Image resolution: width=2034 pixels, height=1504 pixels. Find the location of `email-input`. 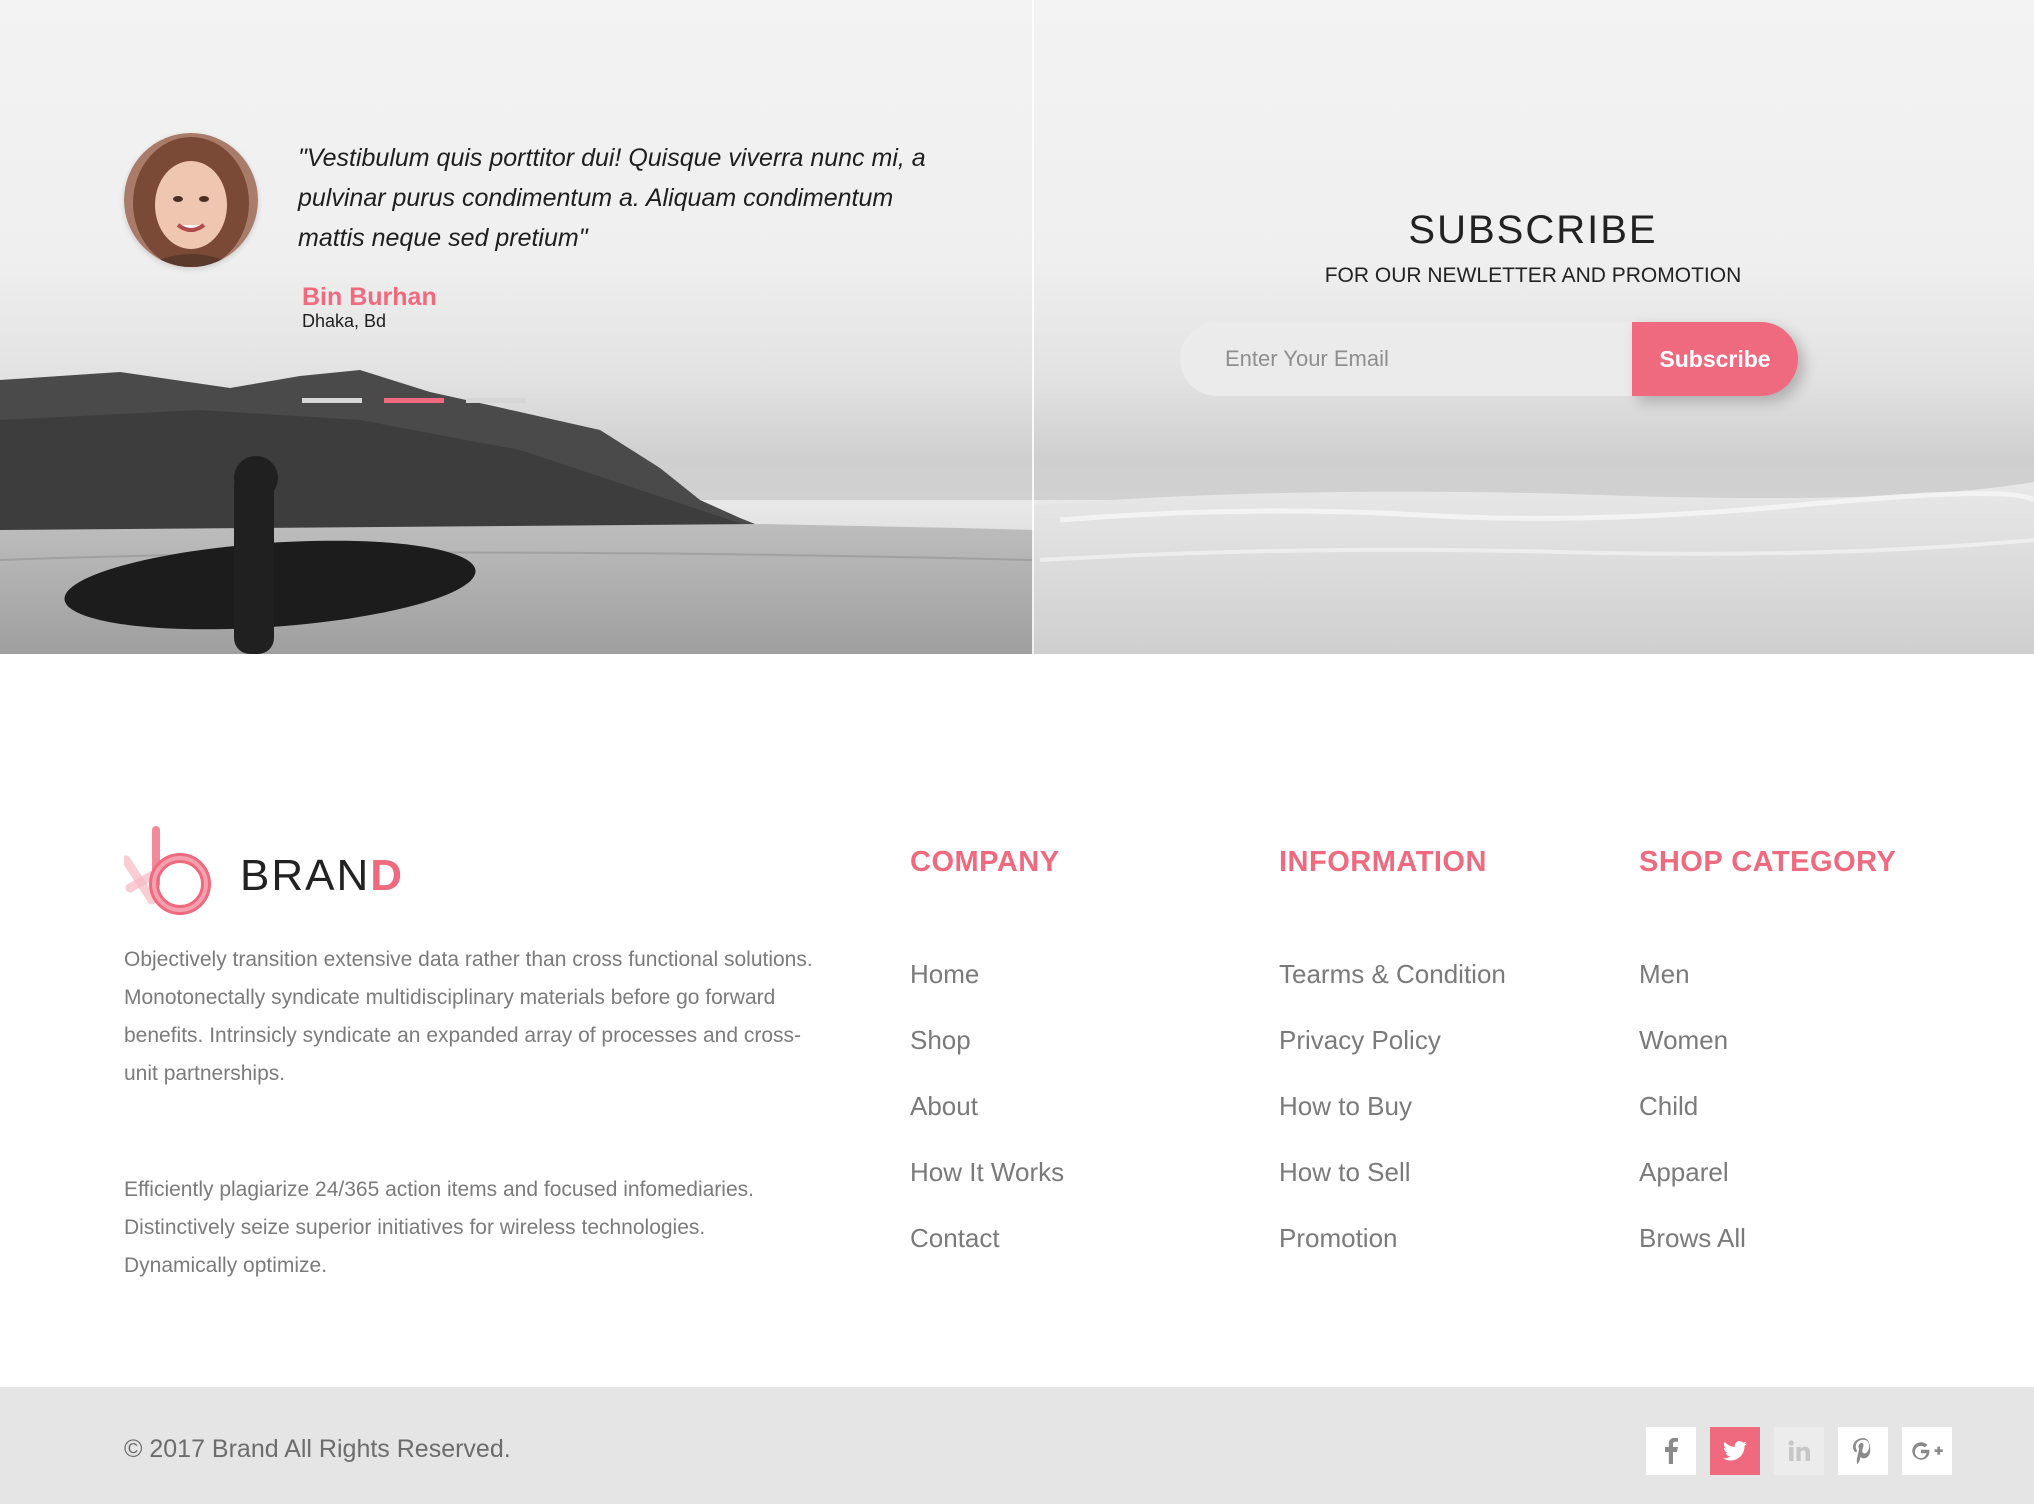

email-input is located at coordinates (1415, 359).